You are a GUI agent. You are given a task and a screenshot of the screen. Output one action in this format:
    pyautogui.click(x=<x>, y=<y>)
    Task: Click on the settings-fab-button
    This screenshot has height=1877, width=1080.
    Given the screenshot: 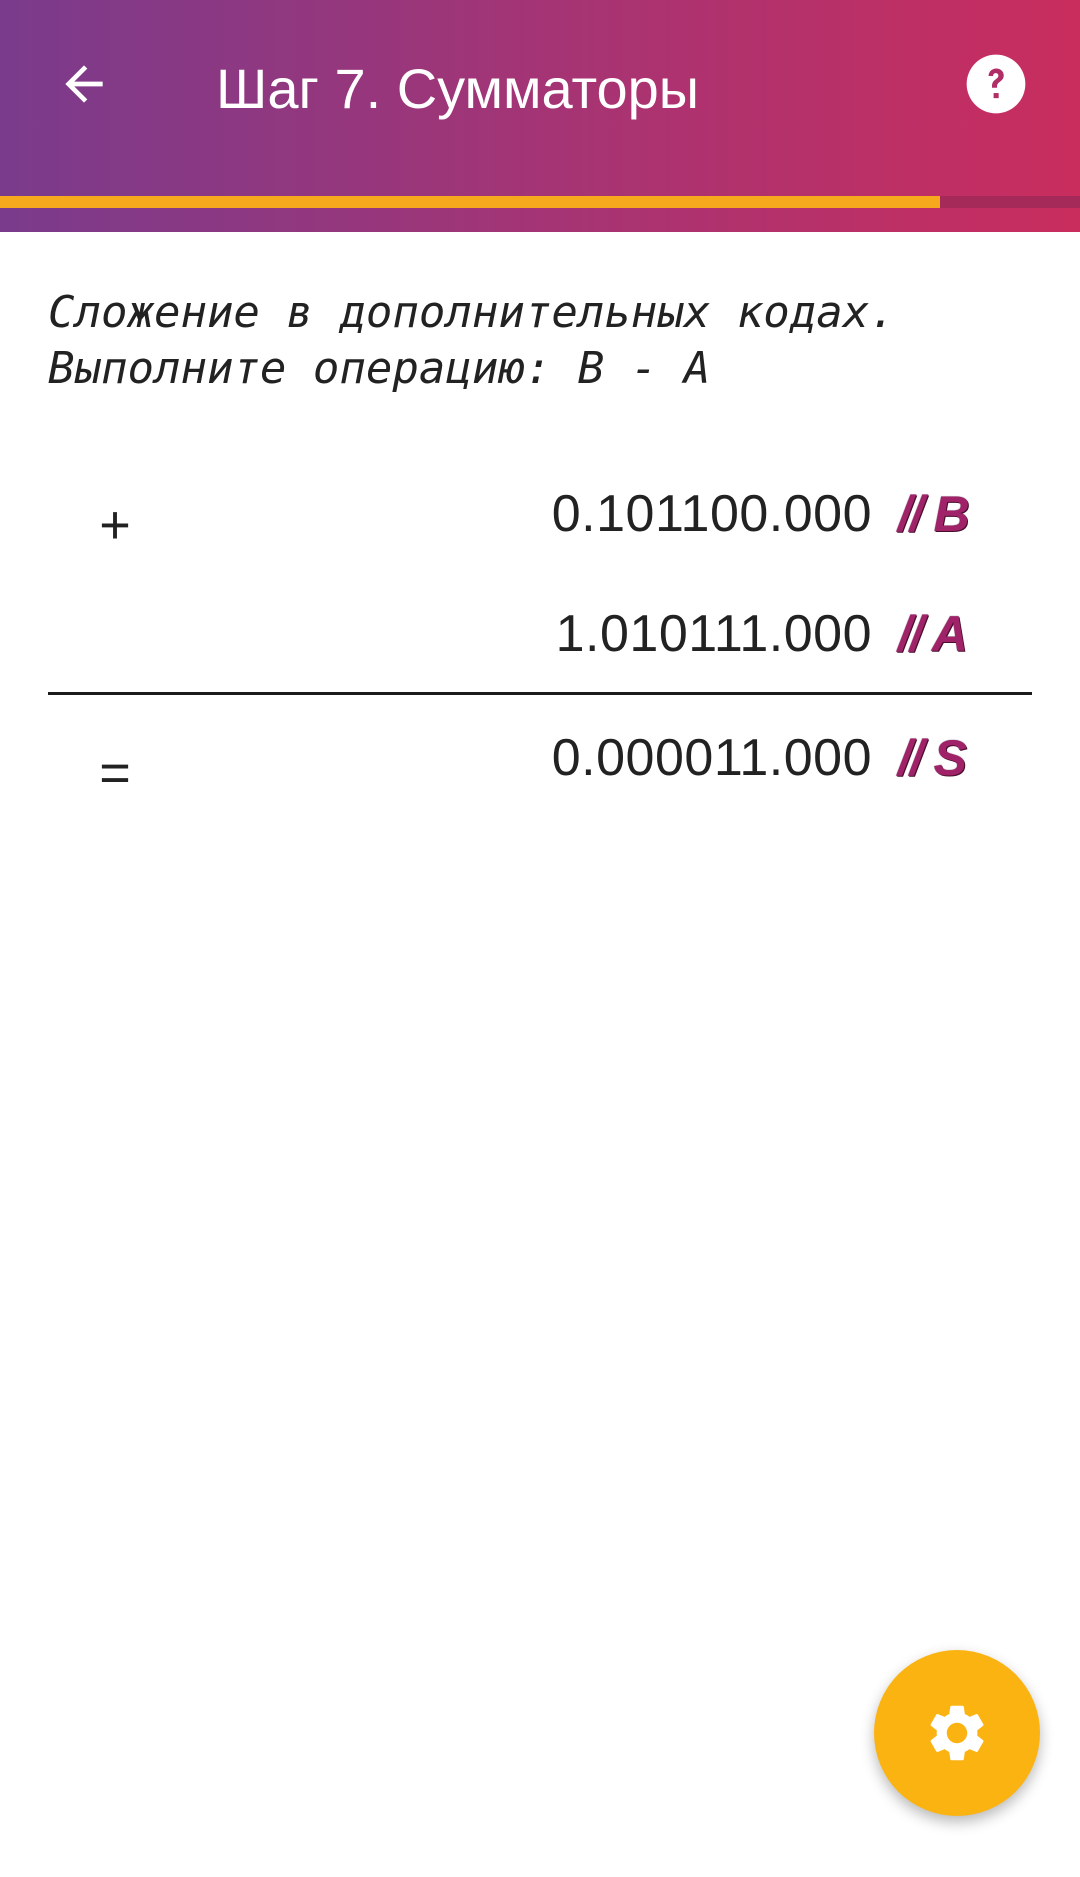 What is the action you would take?
    pyautogui.click(x=957, y=1733)
    